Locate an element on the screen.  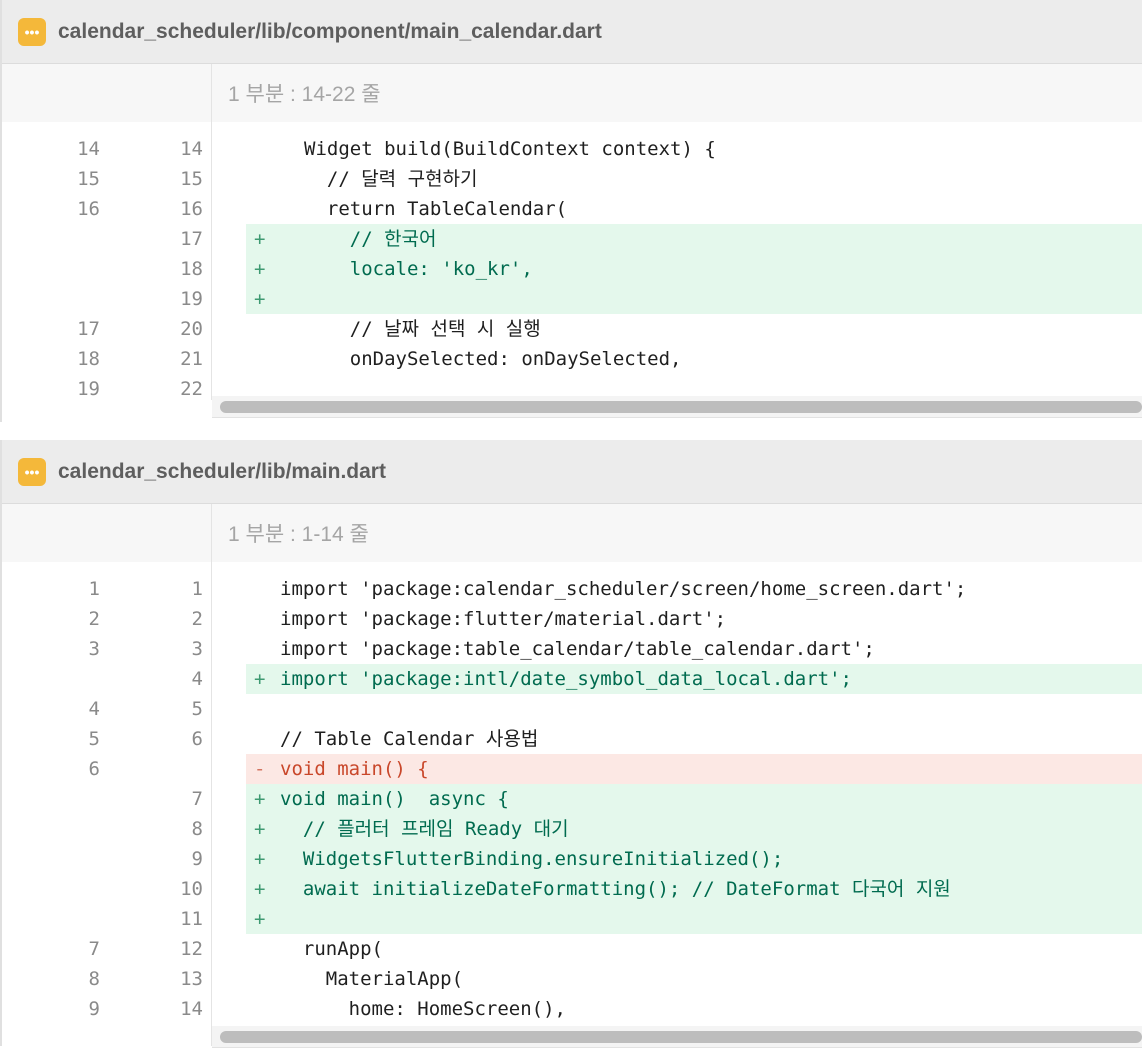
code-text: void main() async { is located at coordinates (394, 799).